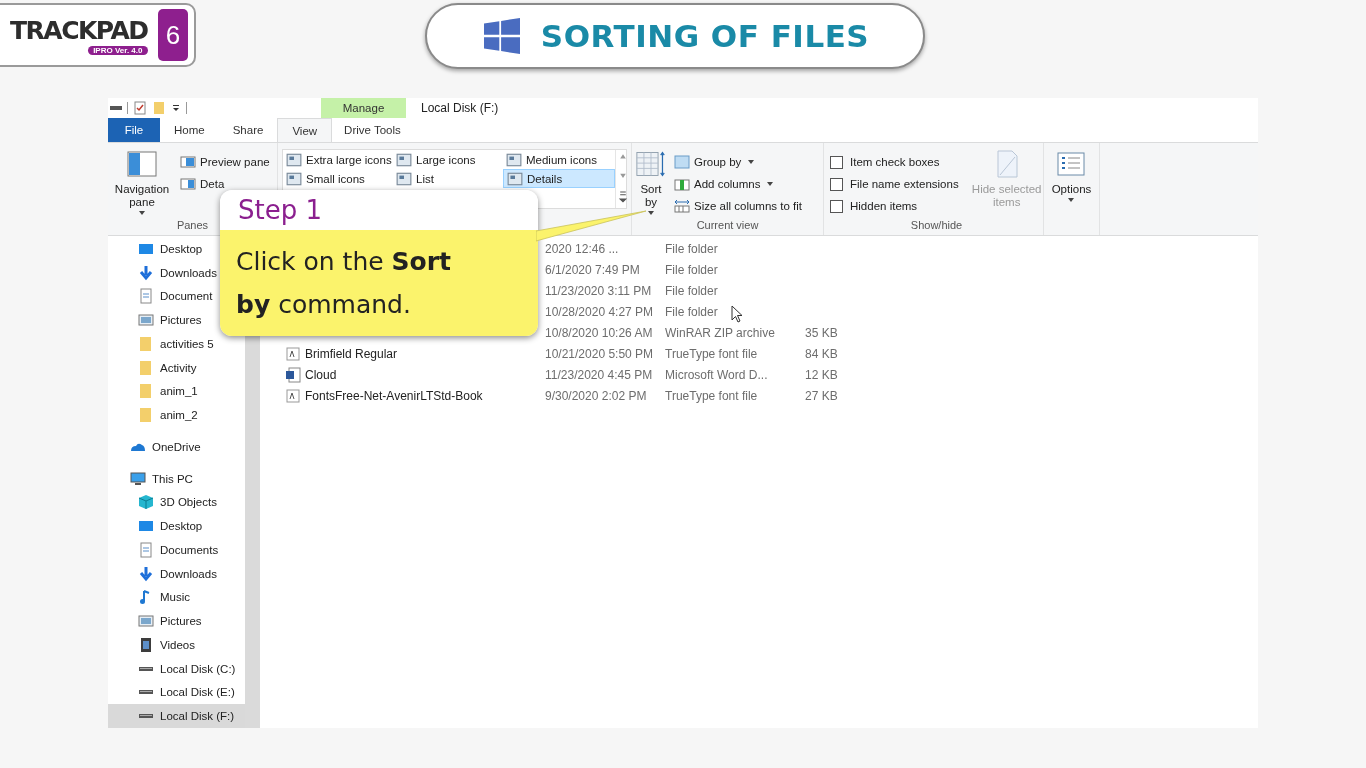  I want to click on nav-item: This PC, so click(150, 474).